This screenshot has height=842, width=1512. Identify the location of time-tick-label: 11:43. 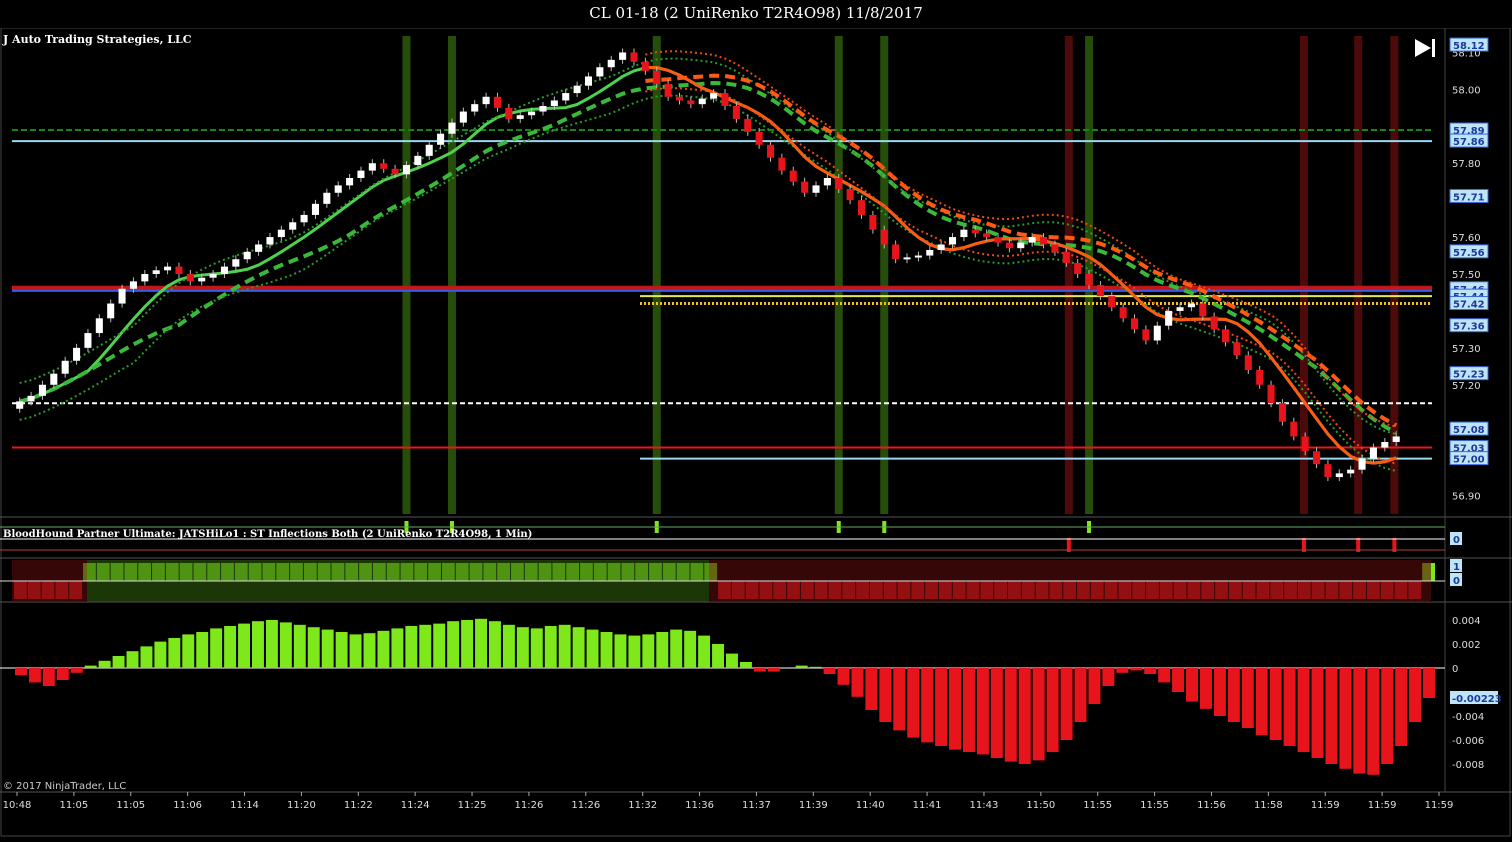
(984, 805).